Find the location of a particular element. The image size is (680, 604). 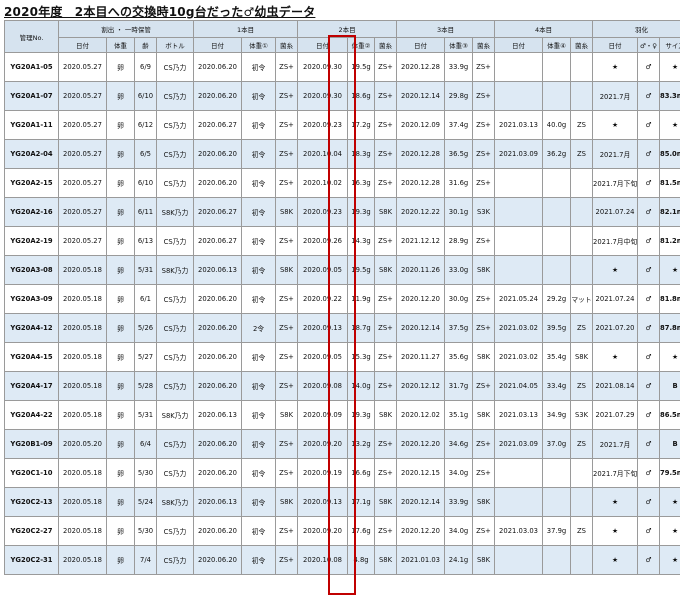

table-cell: 2020.09.22 is located at coordinates (323, 299).